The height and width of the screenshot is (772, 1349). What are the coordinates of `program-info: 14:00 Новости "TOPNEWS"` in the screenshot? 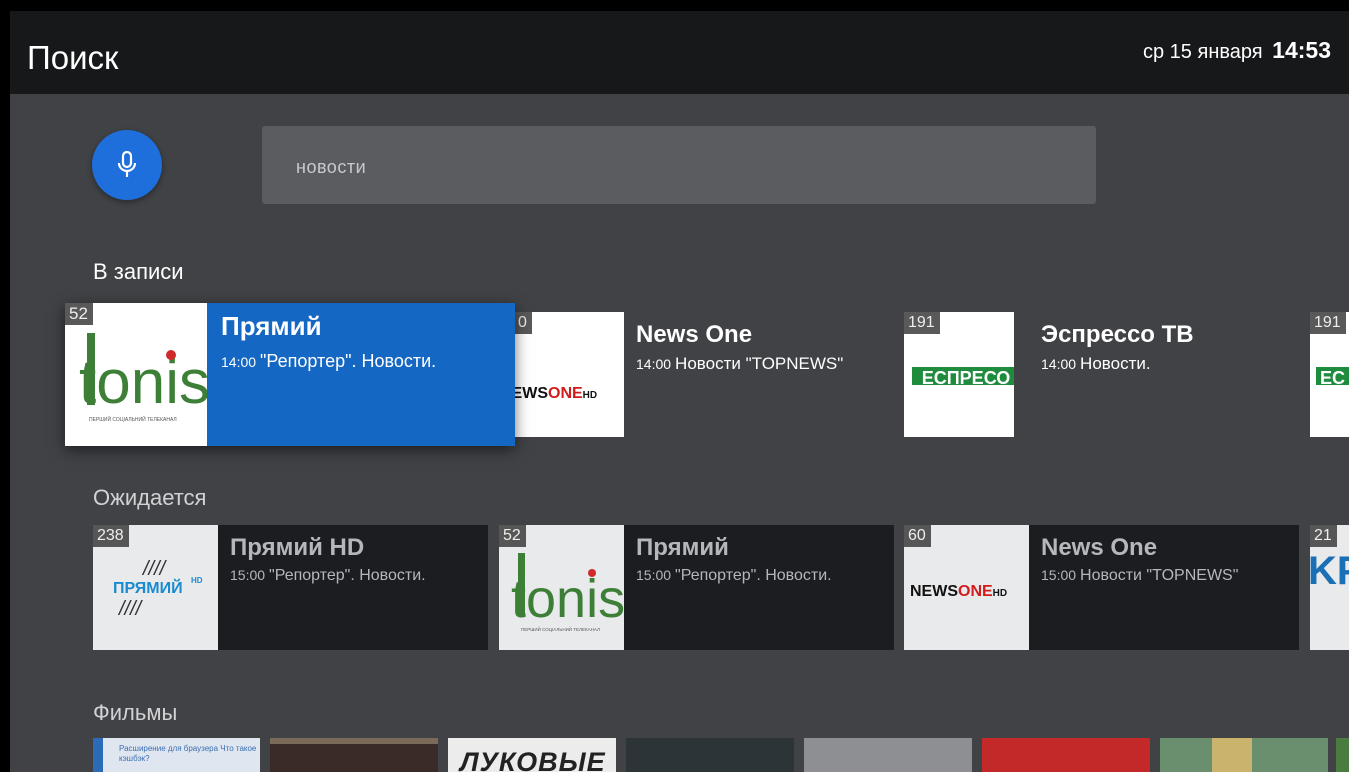 It's located at (740, 363).